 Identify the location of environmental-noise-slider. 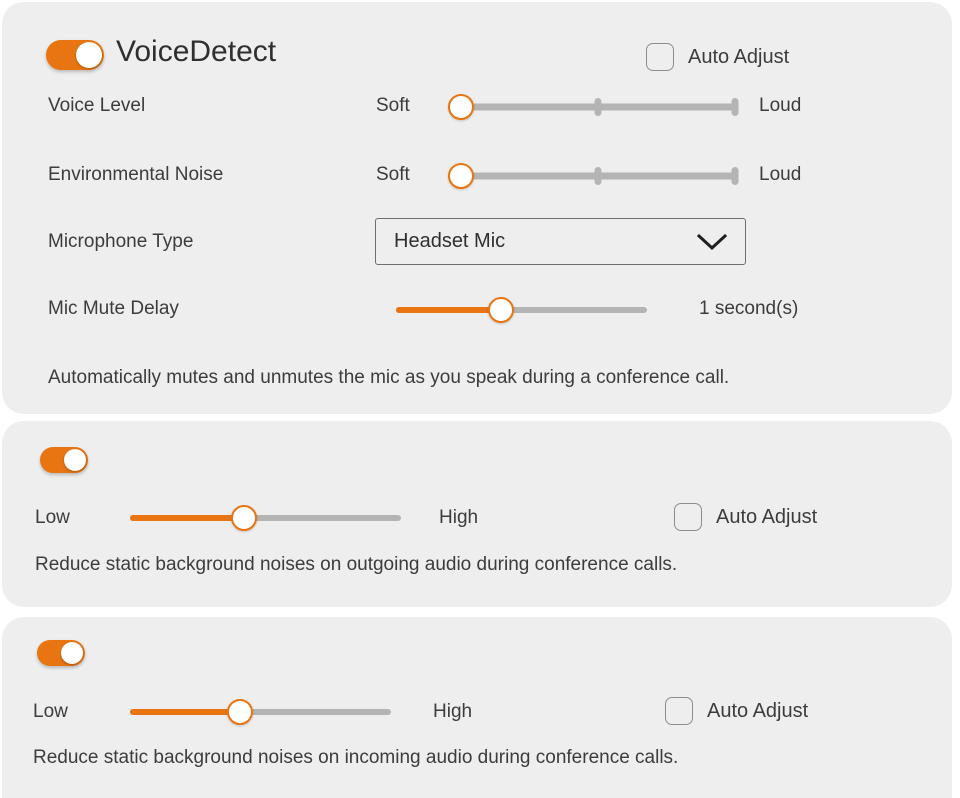
(593, 176).